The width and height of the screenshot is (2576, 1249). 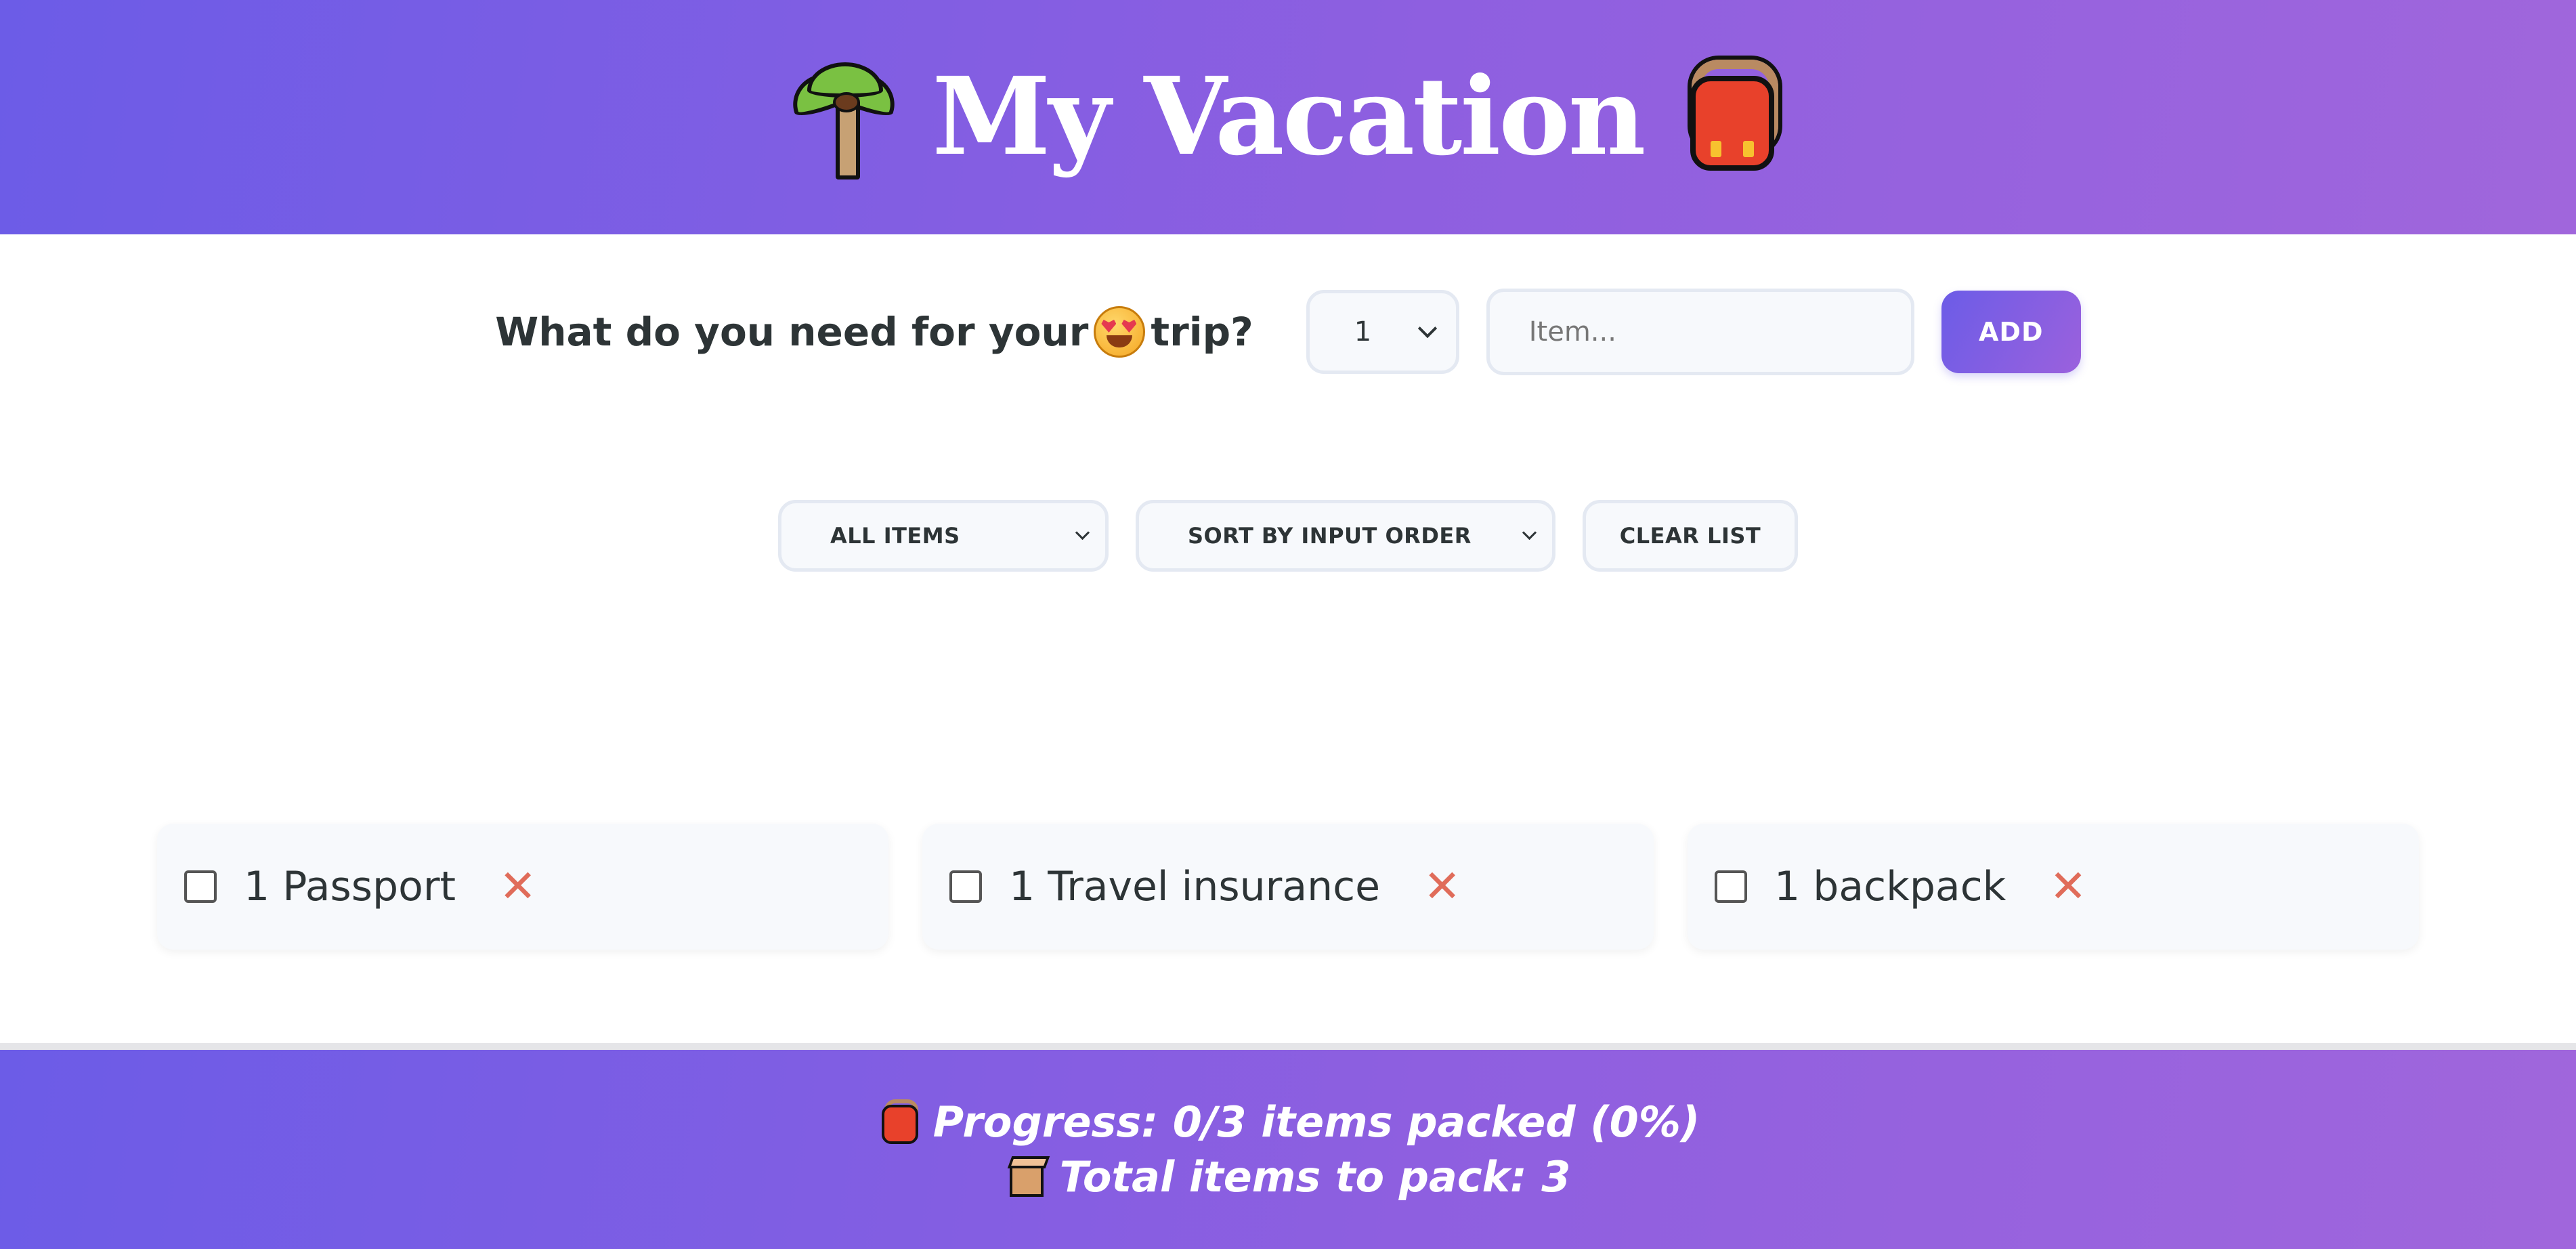 What do you see at coordinates (1195, 886) in the screenshot?
I see `item-label: 1 Travel insurance` at bounding box center [1195, 886].